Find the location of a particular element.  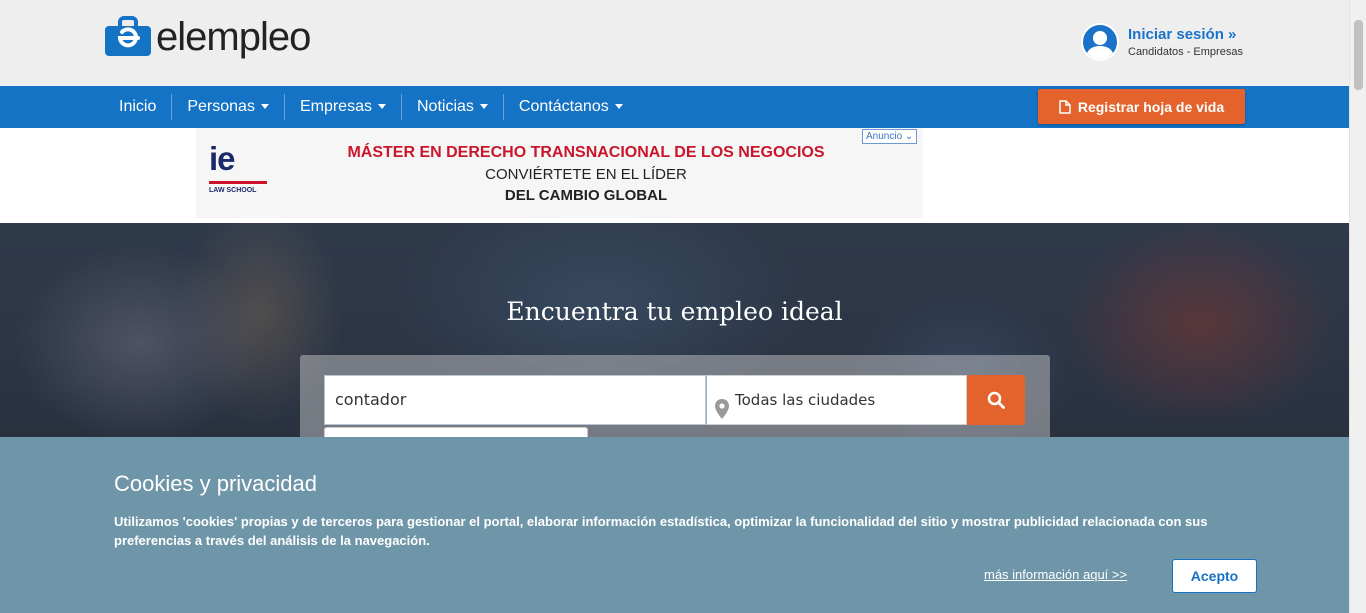

ad-subline-bold: DEL CAMBIO GLOBAL is located at coordinates (586, 195).